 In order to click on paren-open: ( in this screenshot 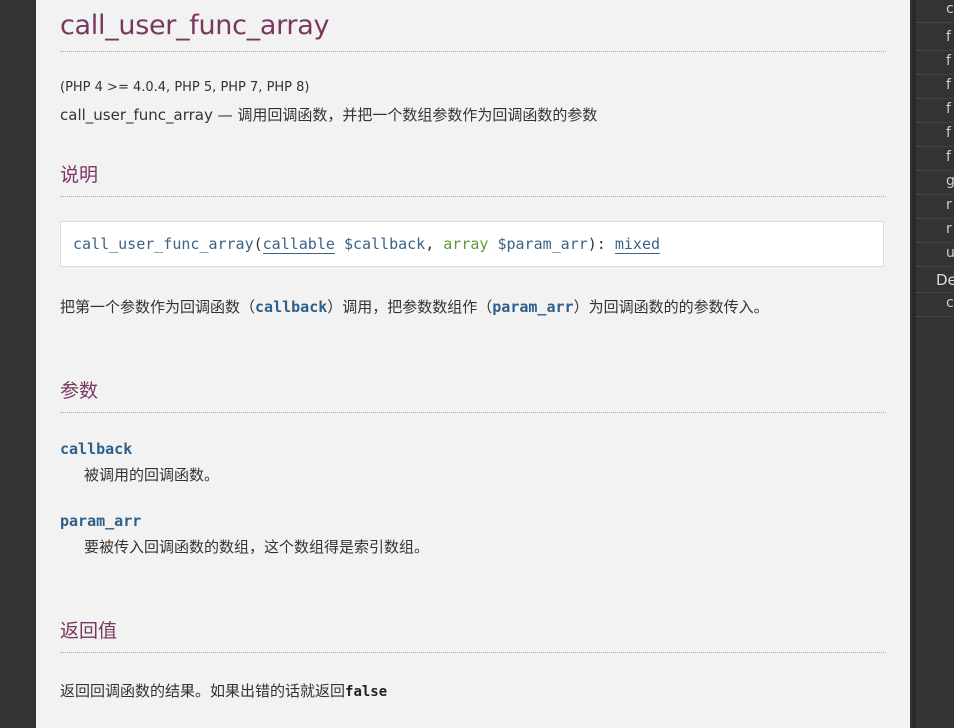, I will do `click(258, 244)`.